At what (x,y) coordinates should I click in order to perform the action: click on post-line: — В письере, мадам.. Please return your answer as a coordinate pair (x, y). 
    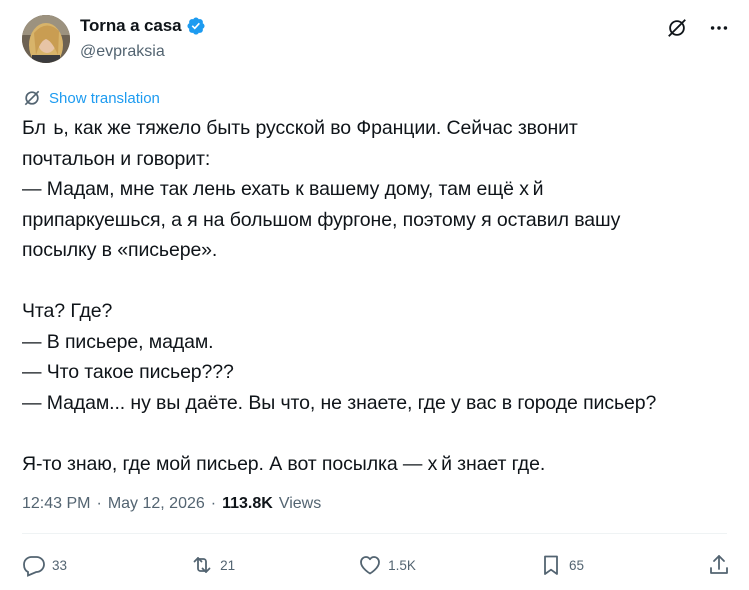
    Looking at the image, I should click on (118, 341).